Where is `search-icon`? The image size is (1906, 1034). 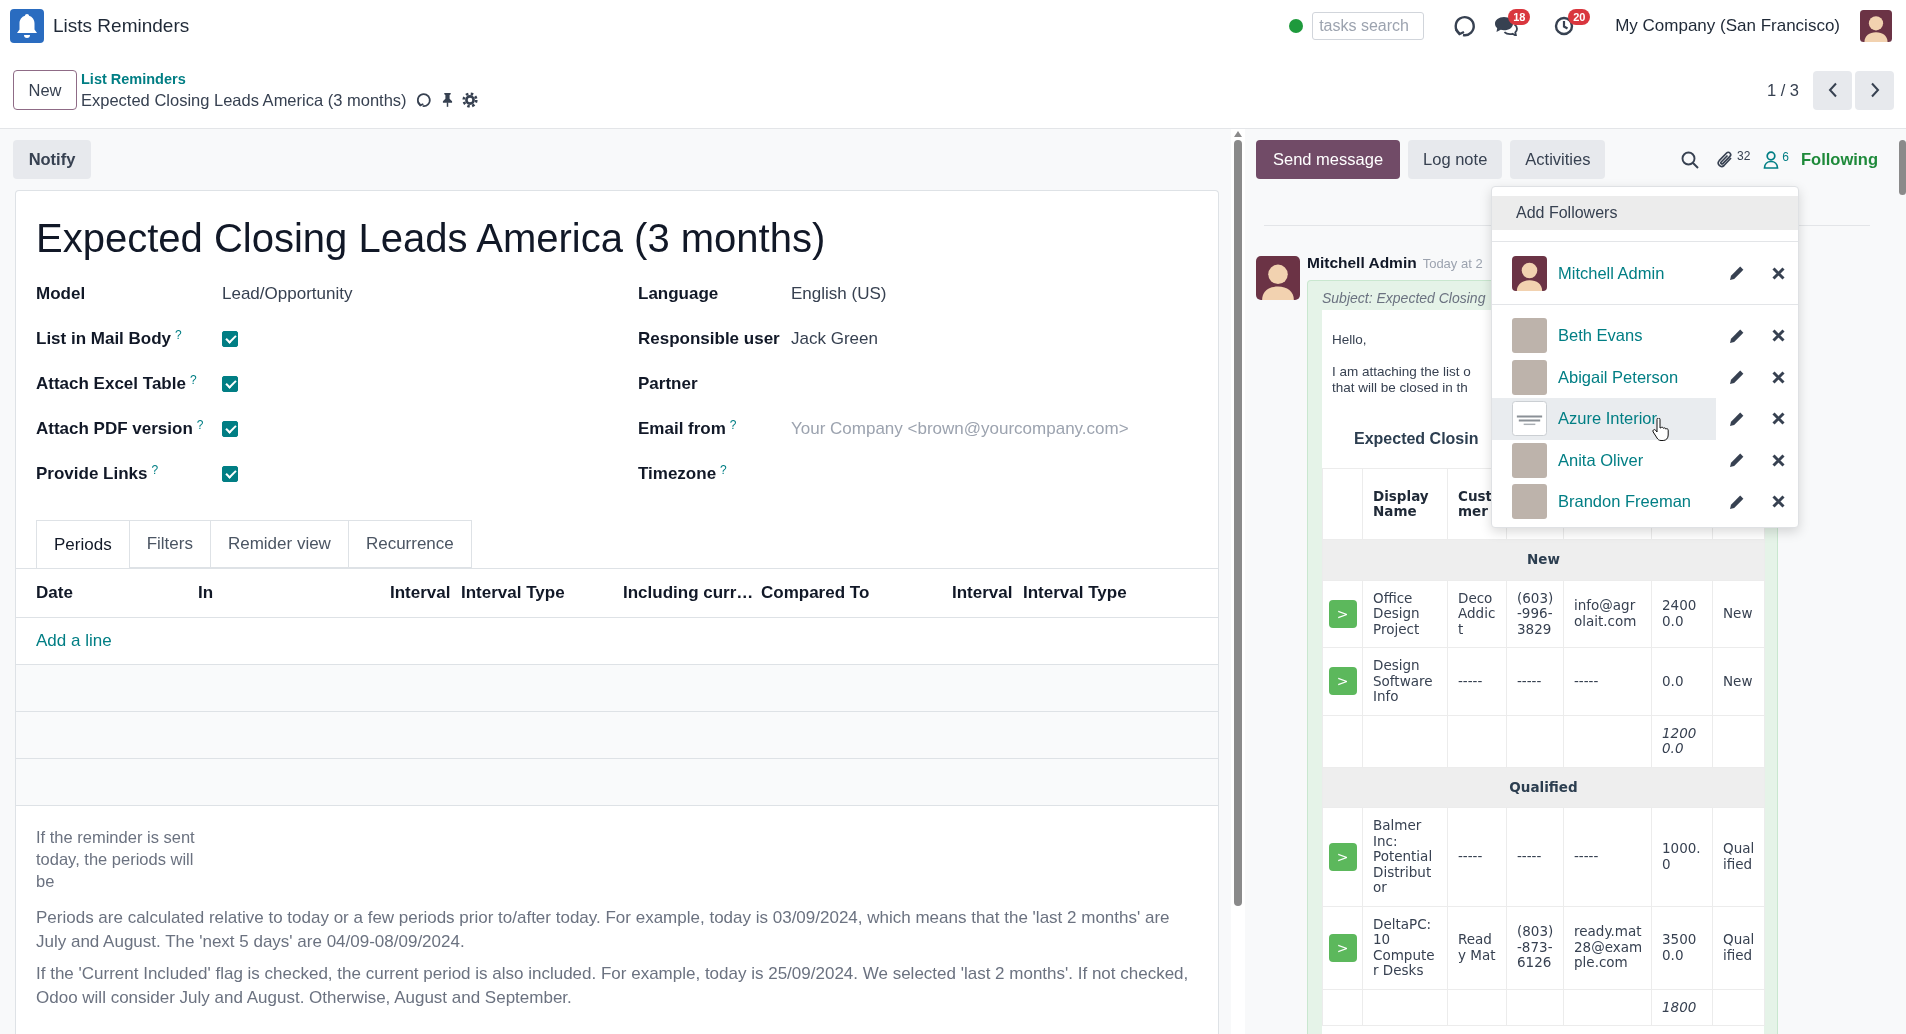
search-icon is located at coordinates (1689, 159).